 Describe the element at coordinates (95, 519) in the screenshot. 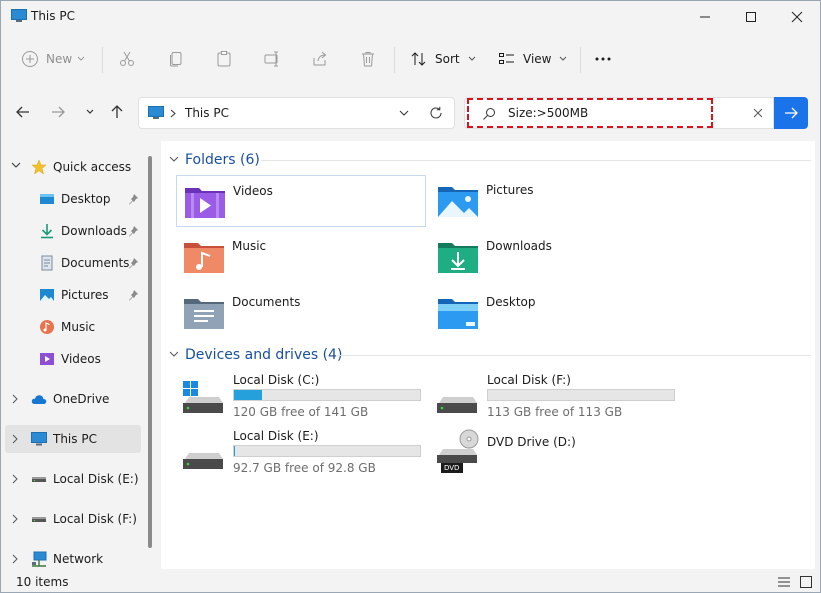

I see `sidebar-item-label: Local Disk (F:)` at that location.